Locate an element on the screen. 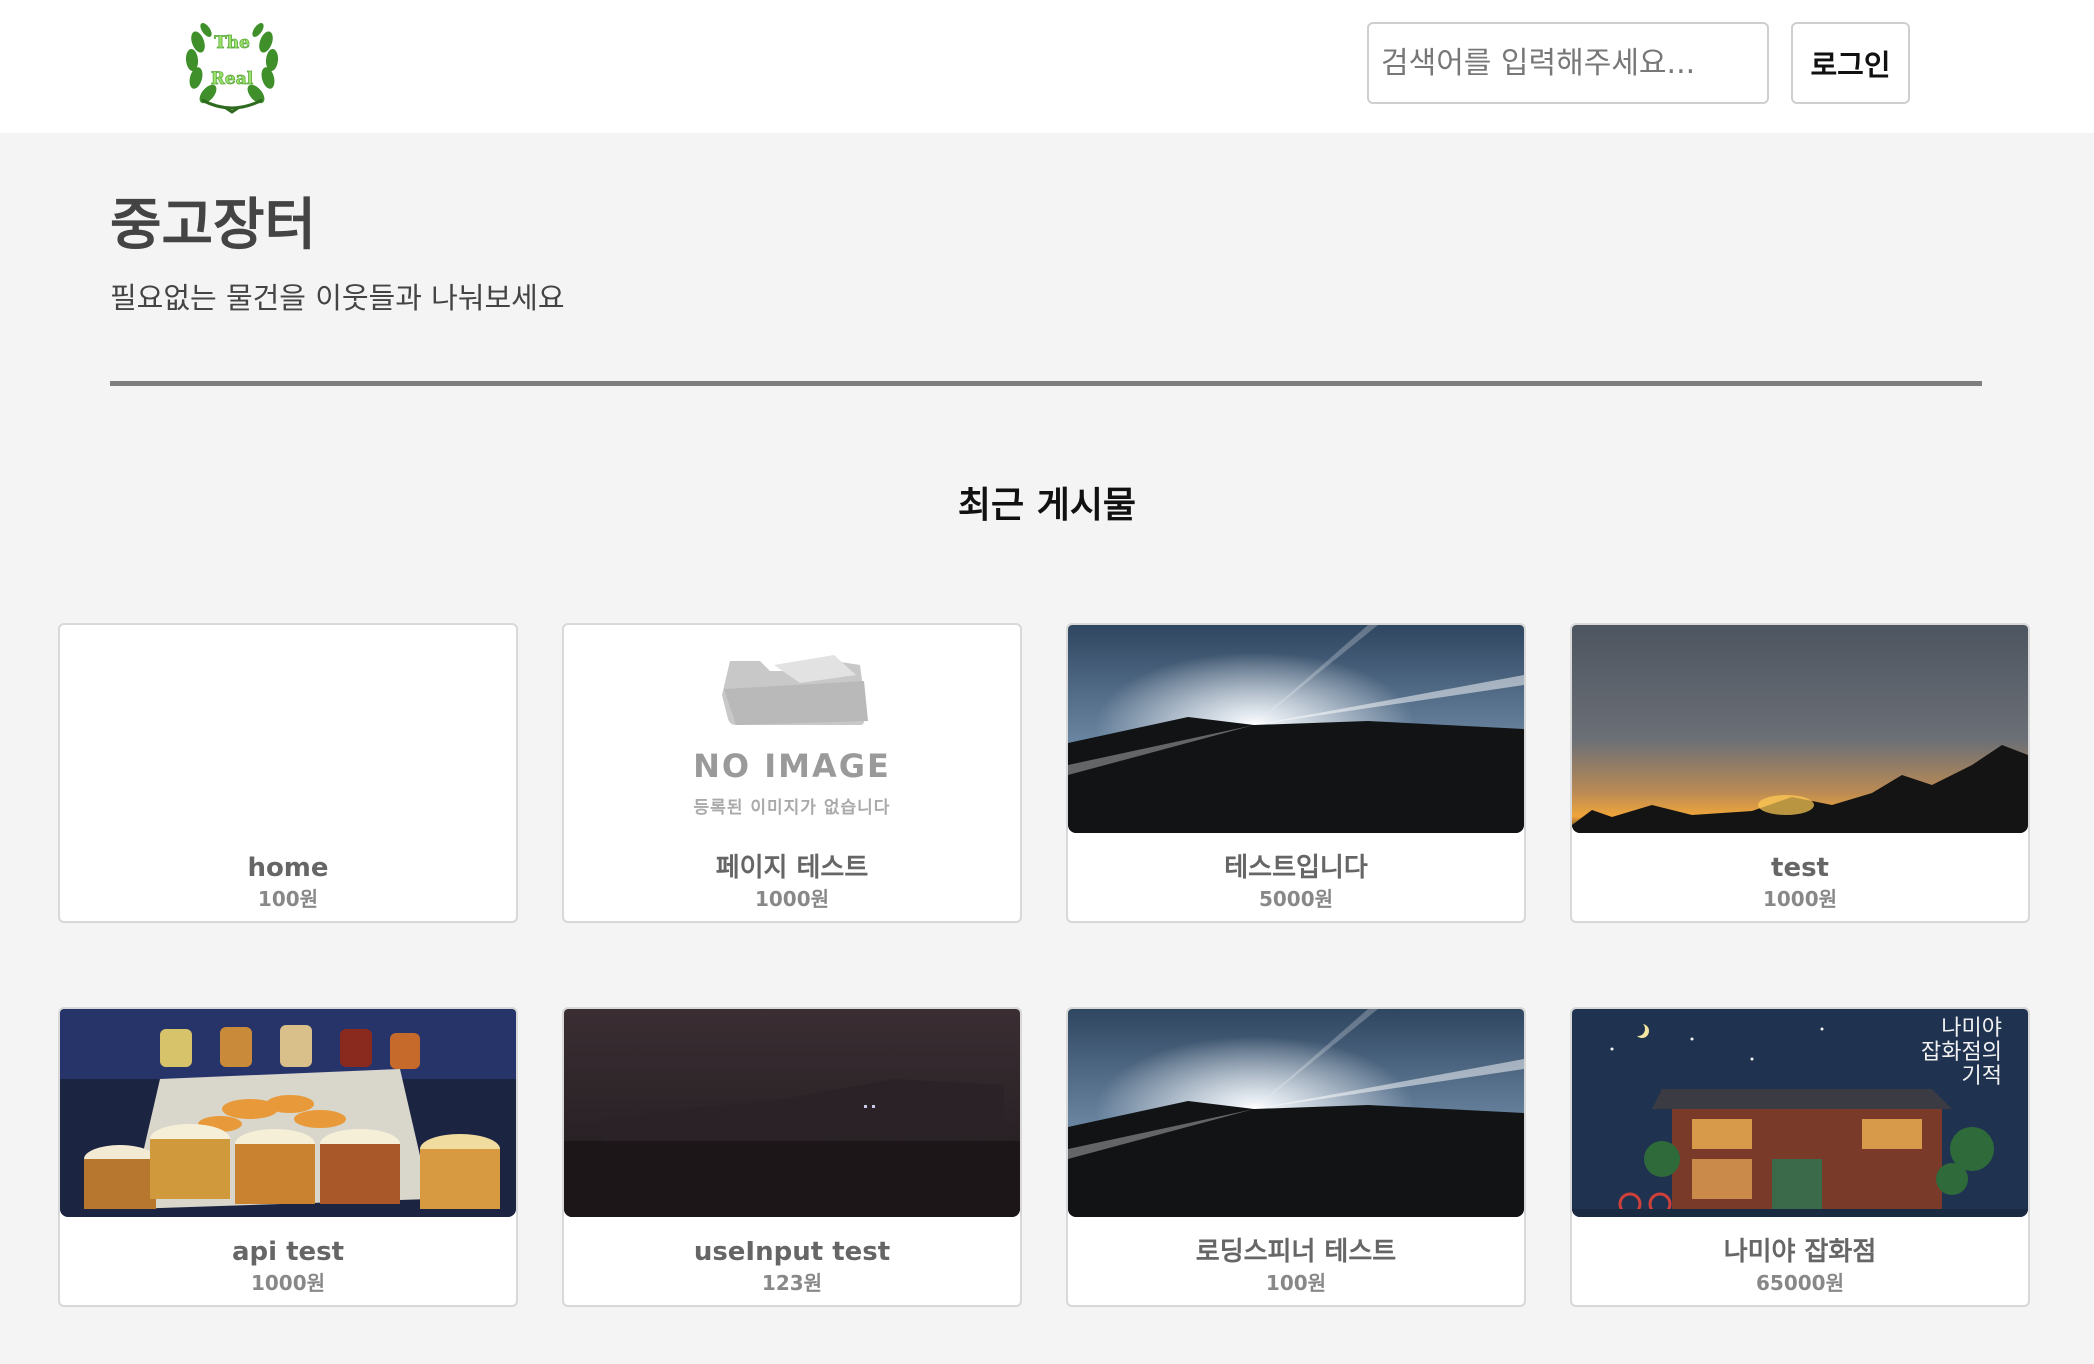  cover-text-line-3: 기적 is located at coordinates (1982, 1076).